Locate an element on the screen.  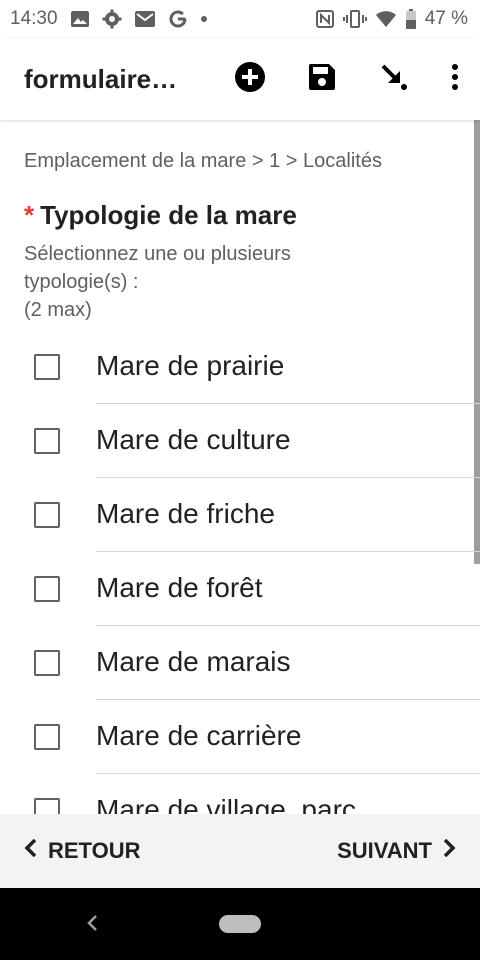
wifi-icon is located at coordinates (386, 19).